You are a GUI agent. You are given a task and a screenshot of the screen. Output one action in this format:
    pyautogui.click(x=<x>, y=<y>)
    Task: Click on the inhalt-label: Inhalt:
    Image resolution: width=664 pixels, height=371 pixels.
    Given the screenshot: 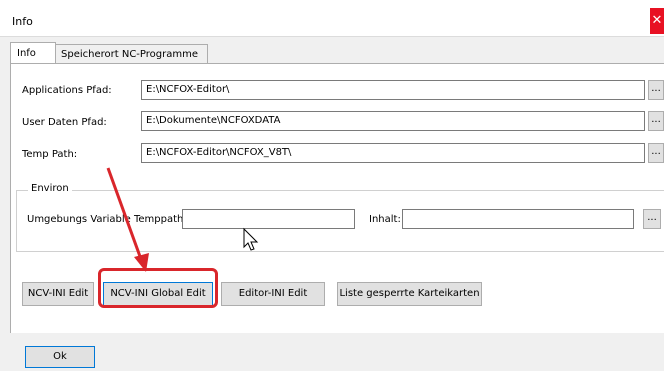 What is the action you would take?
    pyautogui.click(x=385, y=219)
    